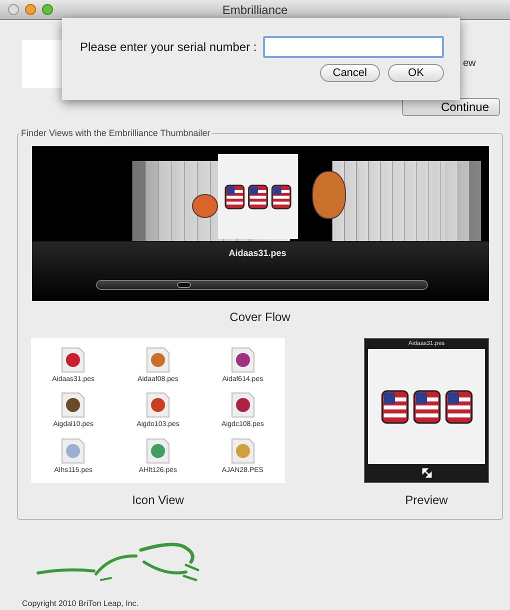  What do you see at coordinates (47, 9) in the screenshot?
I see `zoom-icon` at bounding box center [47, 9].